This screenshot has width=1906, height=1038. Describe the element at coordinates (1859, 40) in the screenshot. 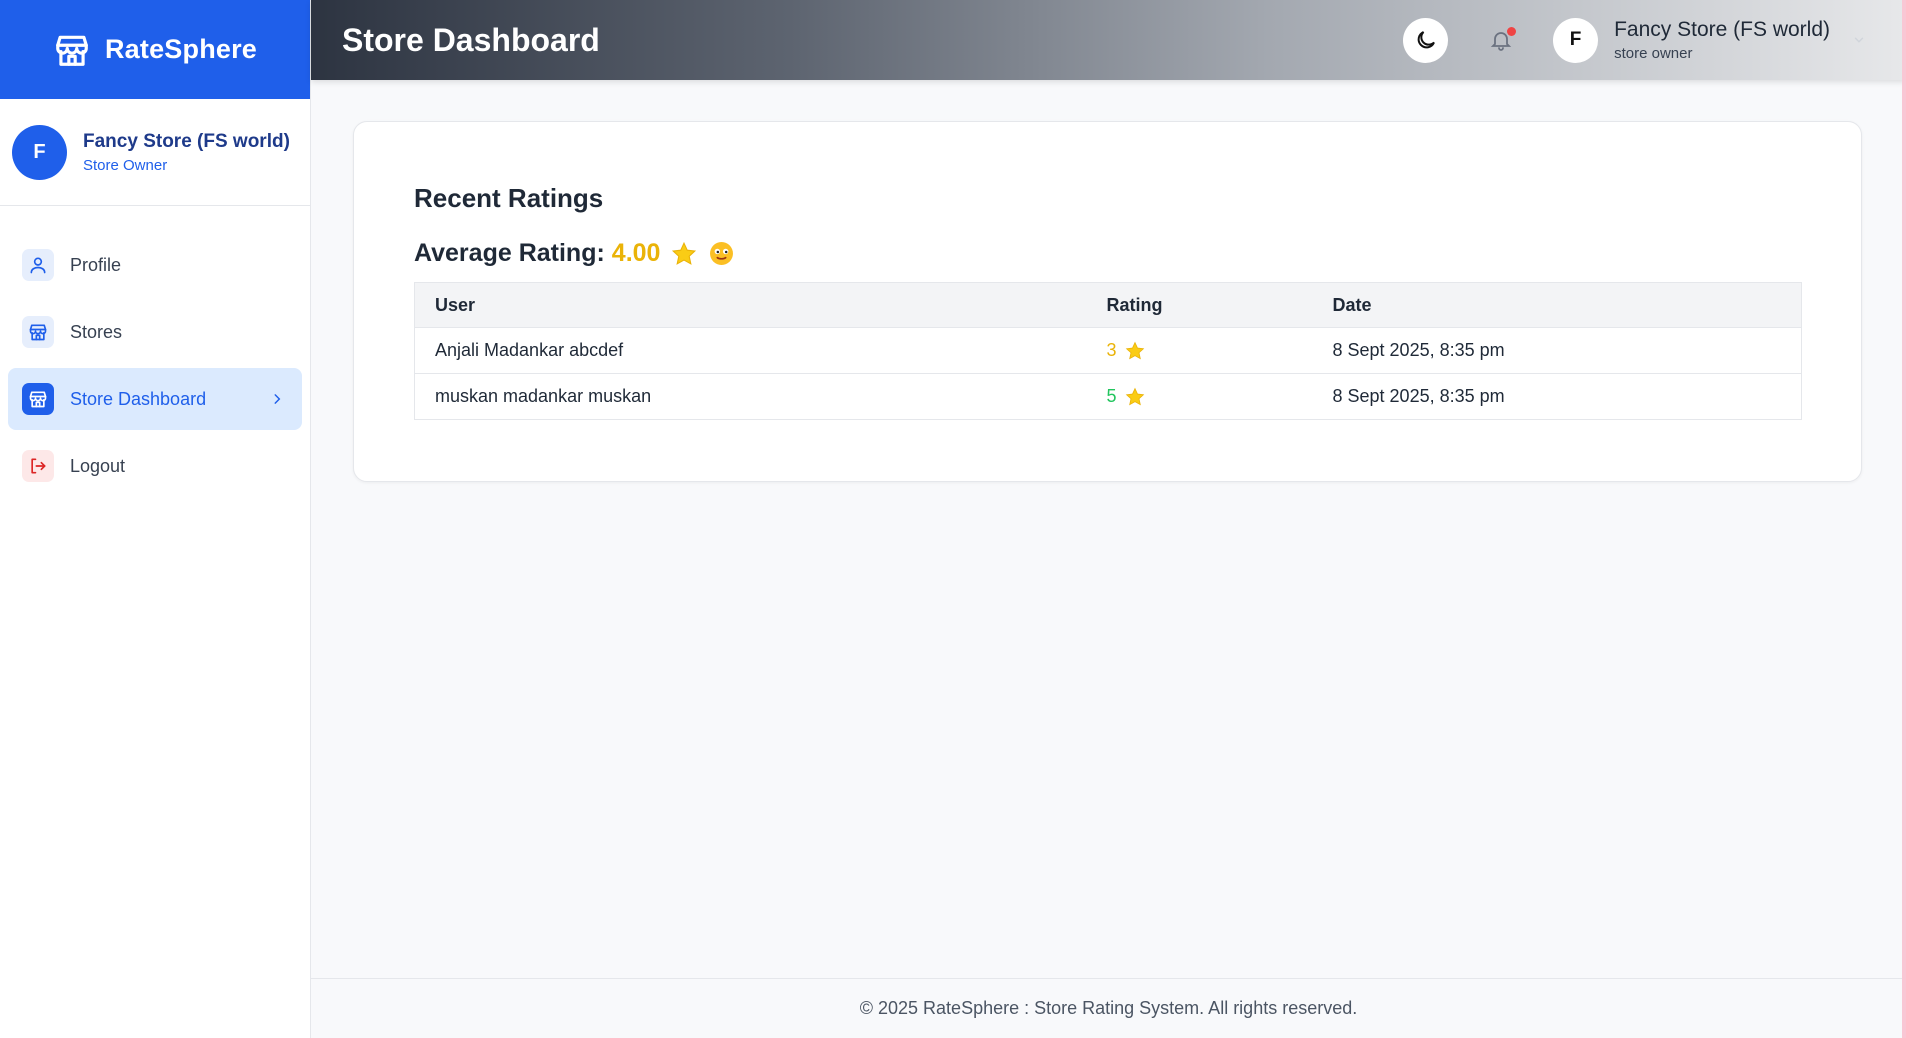

I see `chevron-down-icon` at that location.